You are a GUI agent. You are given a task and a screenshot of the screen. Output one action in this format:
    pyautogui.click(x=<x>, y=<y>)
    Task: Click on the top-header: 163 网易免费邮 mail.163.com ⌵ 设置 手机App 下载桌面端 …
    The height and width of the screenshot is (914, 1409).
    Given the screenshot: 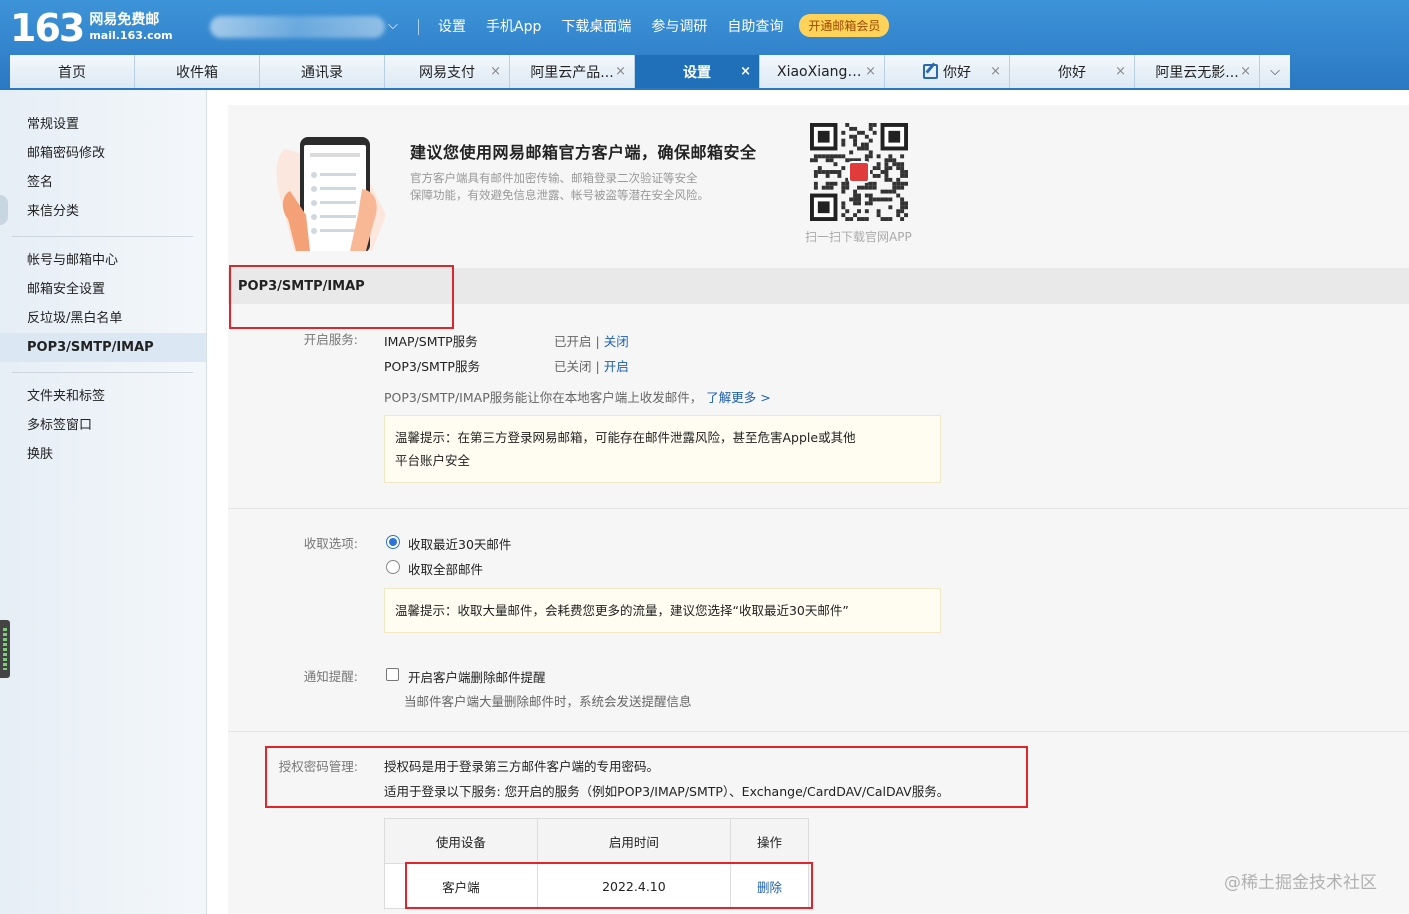 What is the action you would take?
    pyautogui.click(x=704, y=45)
    